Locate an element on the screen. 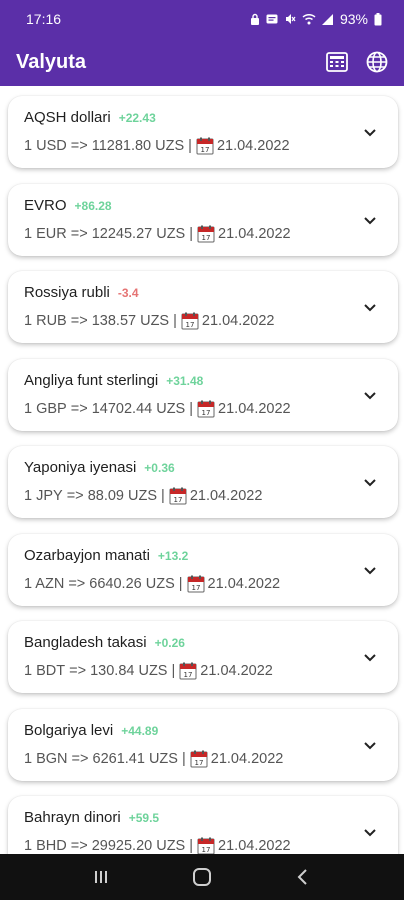 Image resolution: width=404 pixels, height=900 pixels. system-nav-bar is located at coordinates (202, 877).